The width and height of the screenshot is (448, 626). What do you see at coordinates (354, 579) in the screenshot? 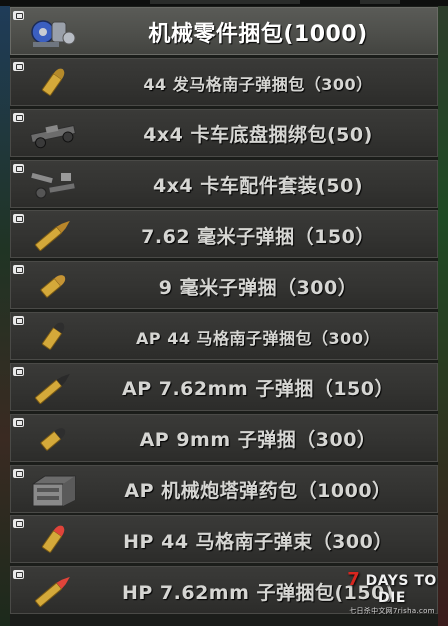
I see `watermark-title-number: 7` at bounding box center [354, 579].